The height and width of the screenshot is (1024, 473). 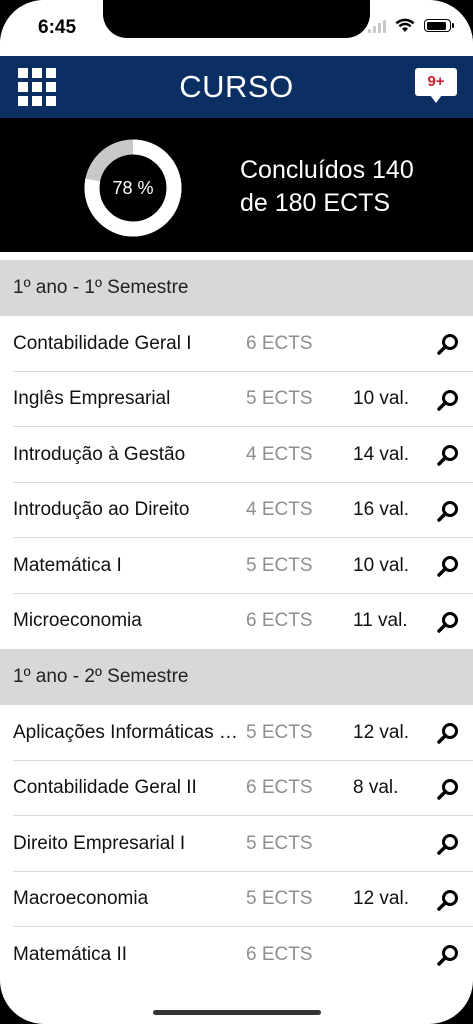 I want to click on section-header: 1º ano - 1º Semestre, so click(x=236, y=288).